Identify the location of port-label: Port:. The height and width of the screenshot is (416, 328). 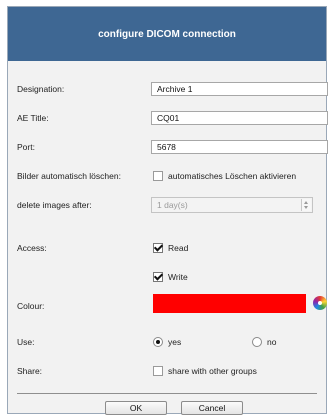
(26, 147).